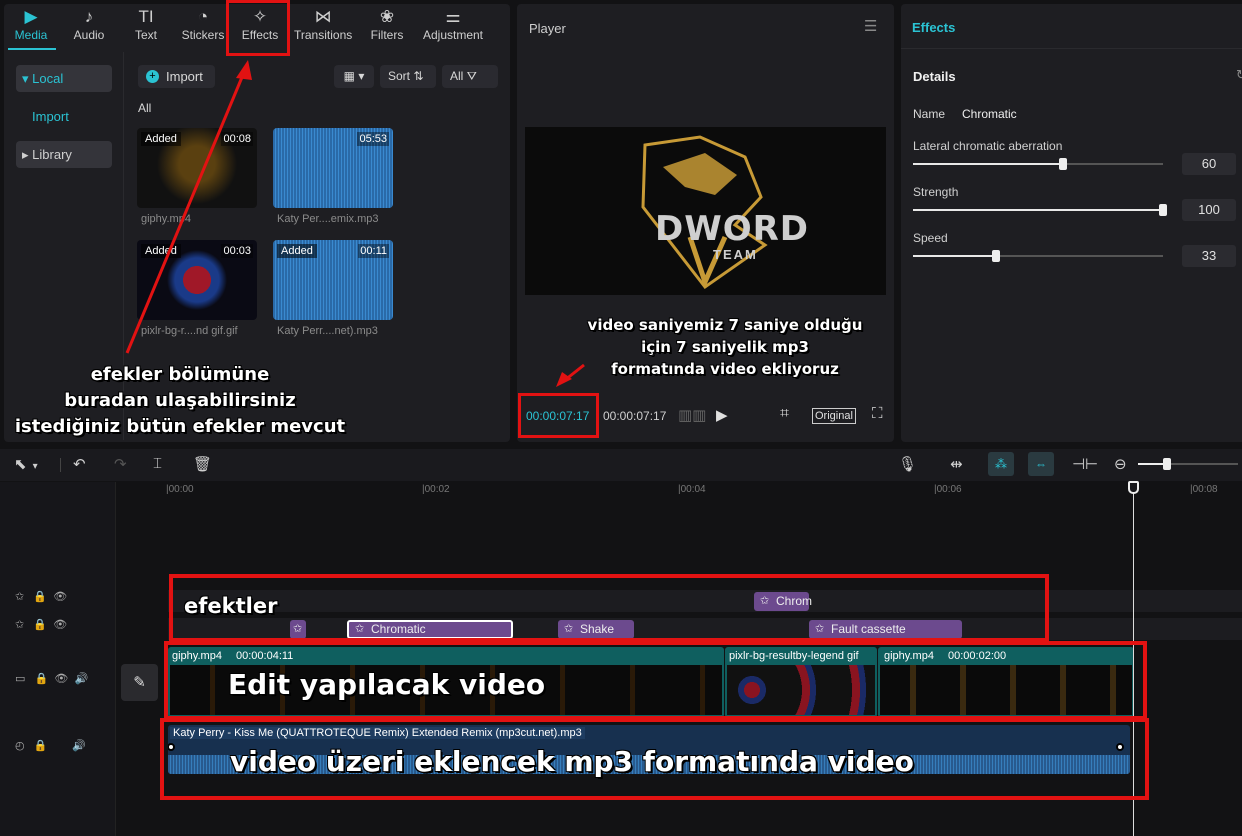 The height and width of the screenshot is (836, 1242). What do you see at coordinates (1071, 48) in the screenshot?
I see `effects-panel-divider` at bounding box center [1071, 48].